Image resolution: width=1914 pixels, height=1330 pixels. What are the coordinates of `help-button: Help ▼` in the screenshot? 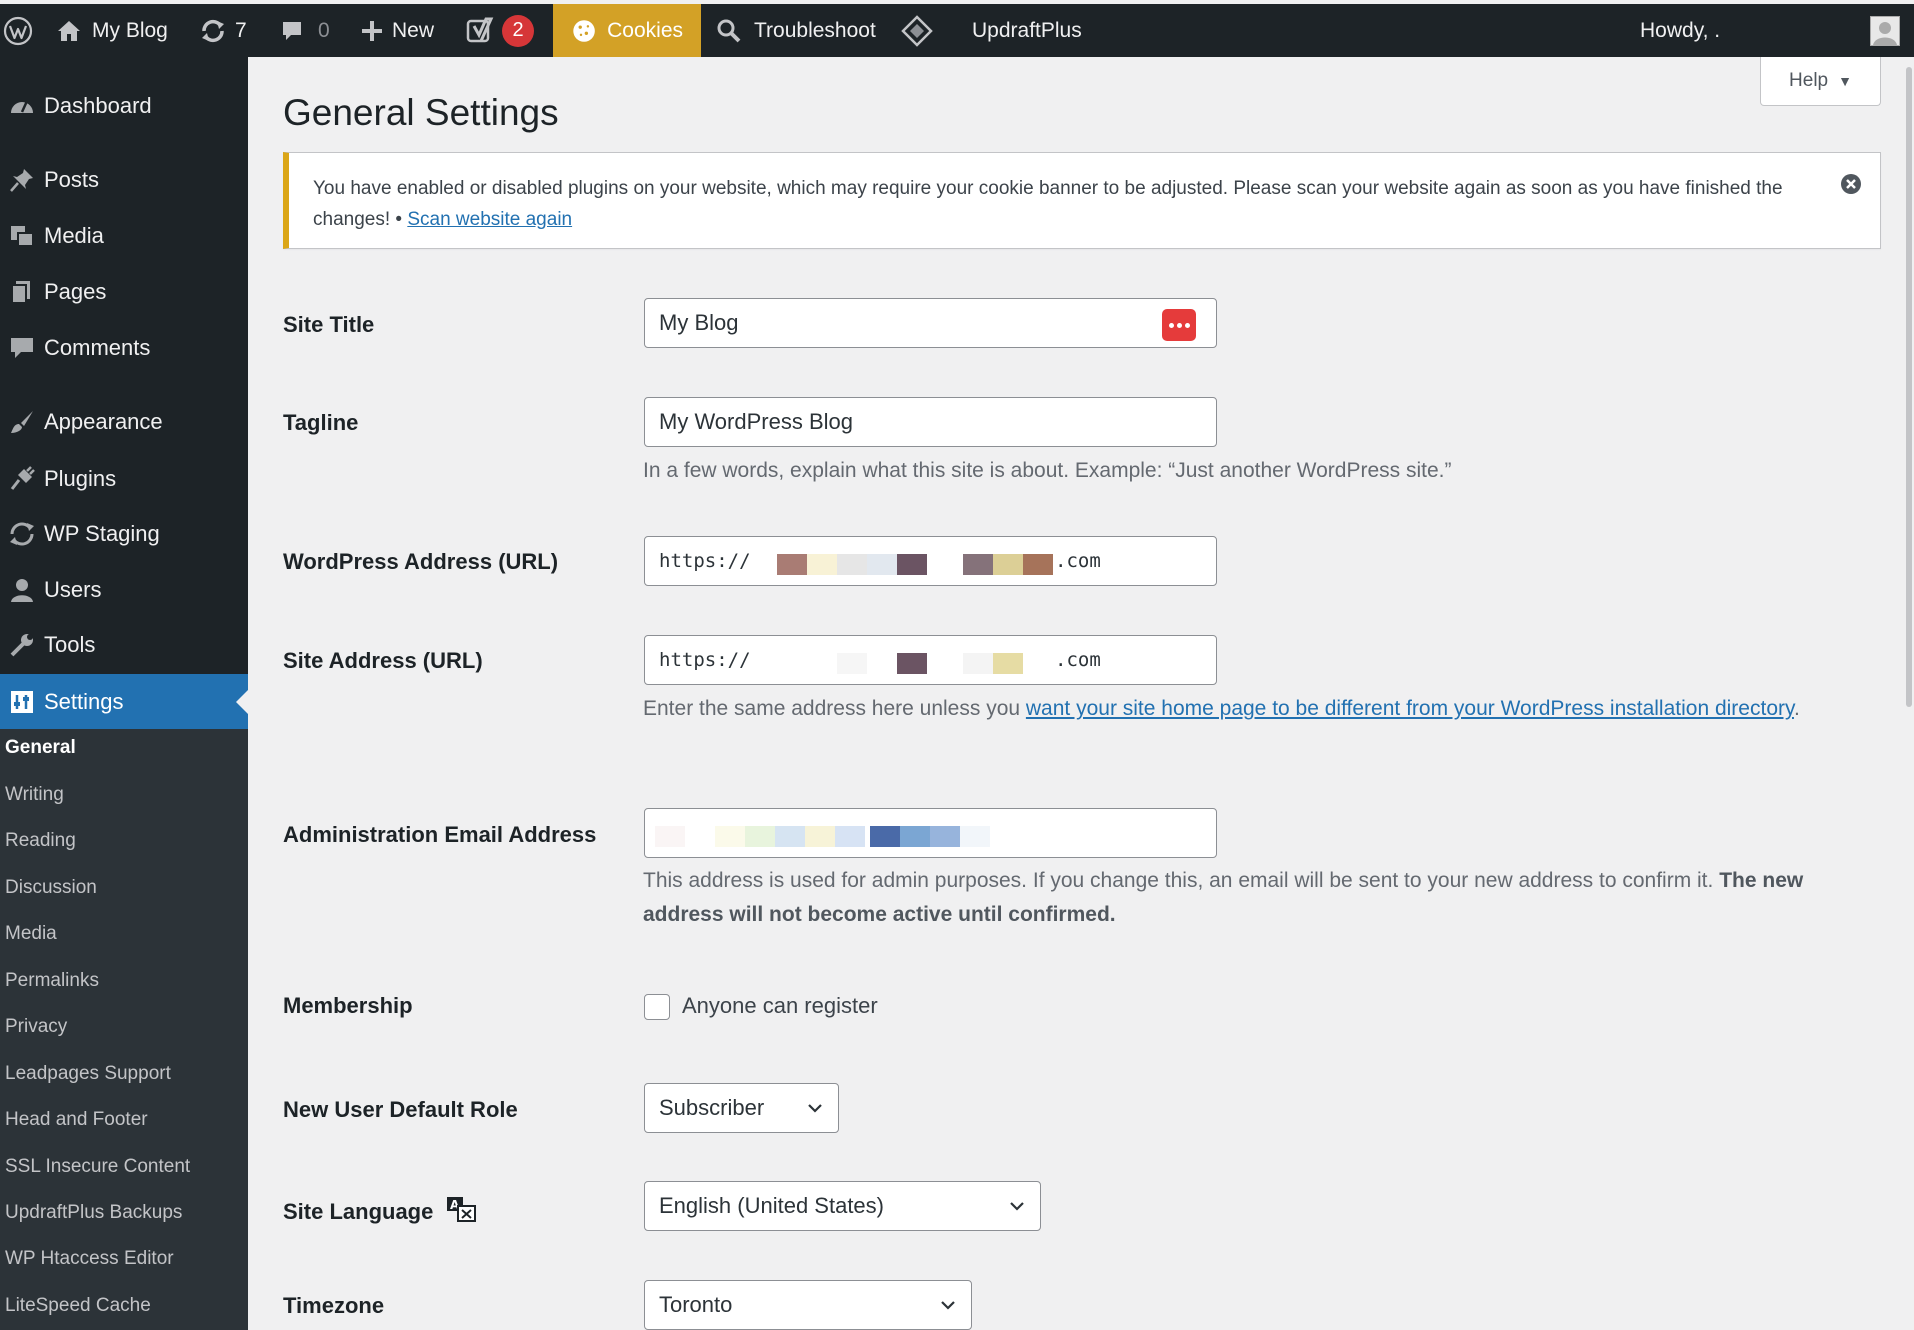 It's located at (1820, 81).